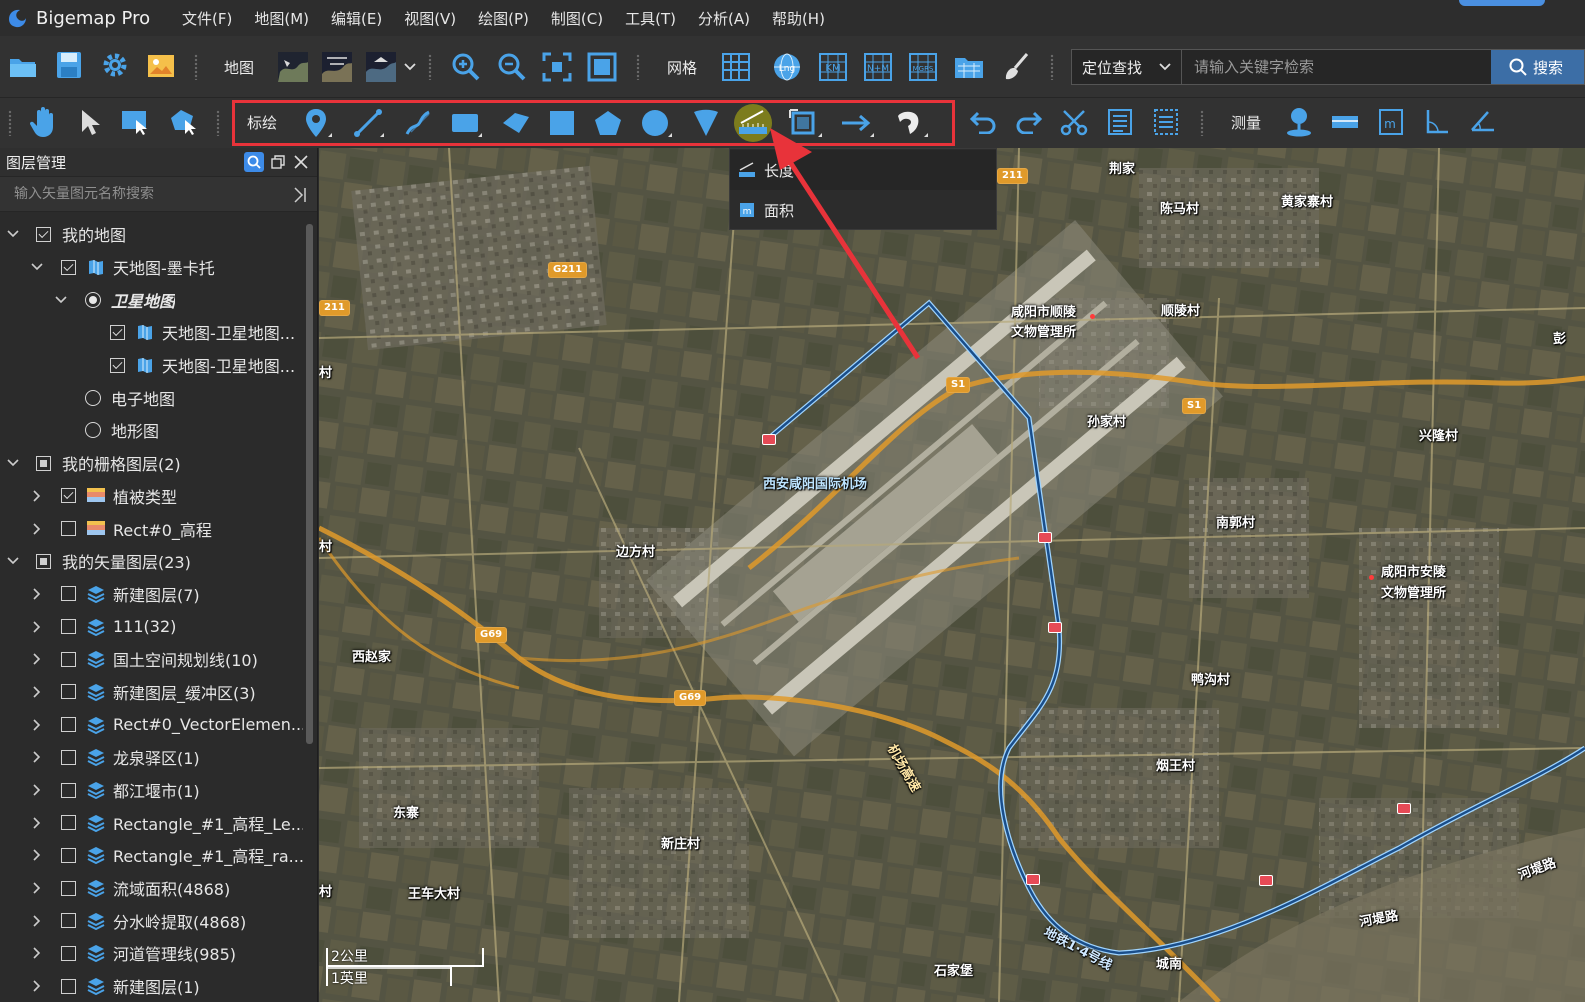 The width and height of the screenshot is (1585, 1002). Describe the element at coordinates (337, 67) in the screenshot. I see `satellite-label-map-icon` at that location.